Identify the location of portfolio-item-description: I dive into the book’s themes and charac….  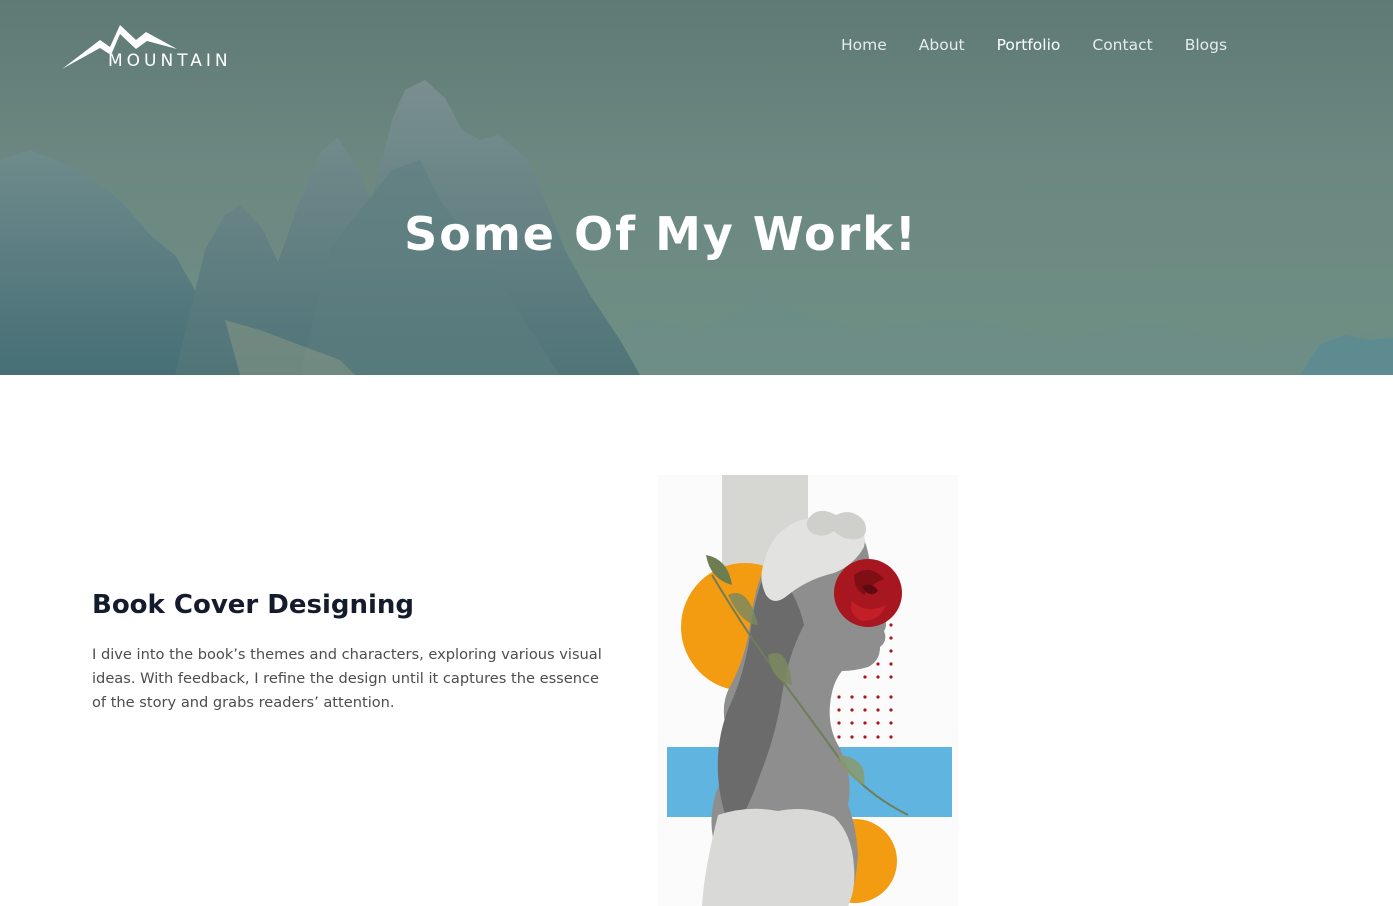
(347, 678).